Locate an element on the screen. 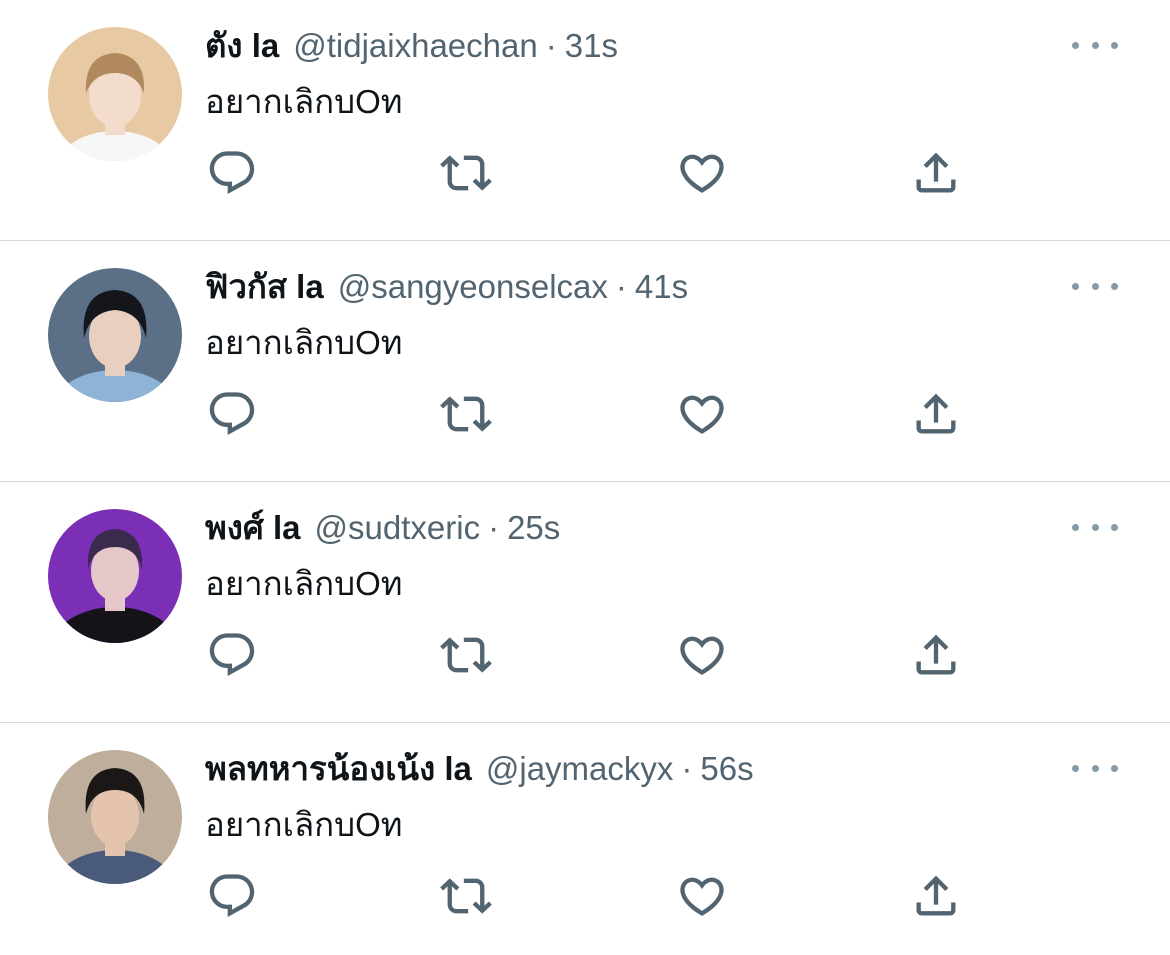  tweet-header: พงศ์ la @sudtxeric · 25s is located at coordinates (382, 528).